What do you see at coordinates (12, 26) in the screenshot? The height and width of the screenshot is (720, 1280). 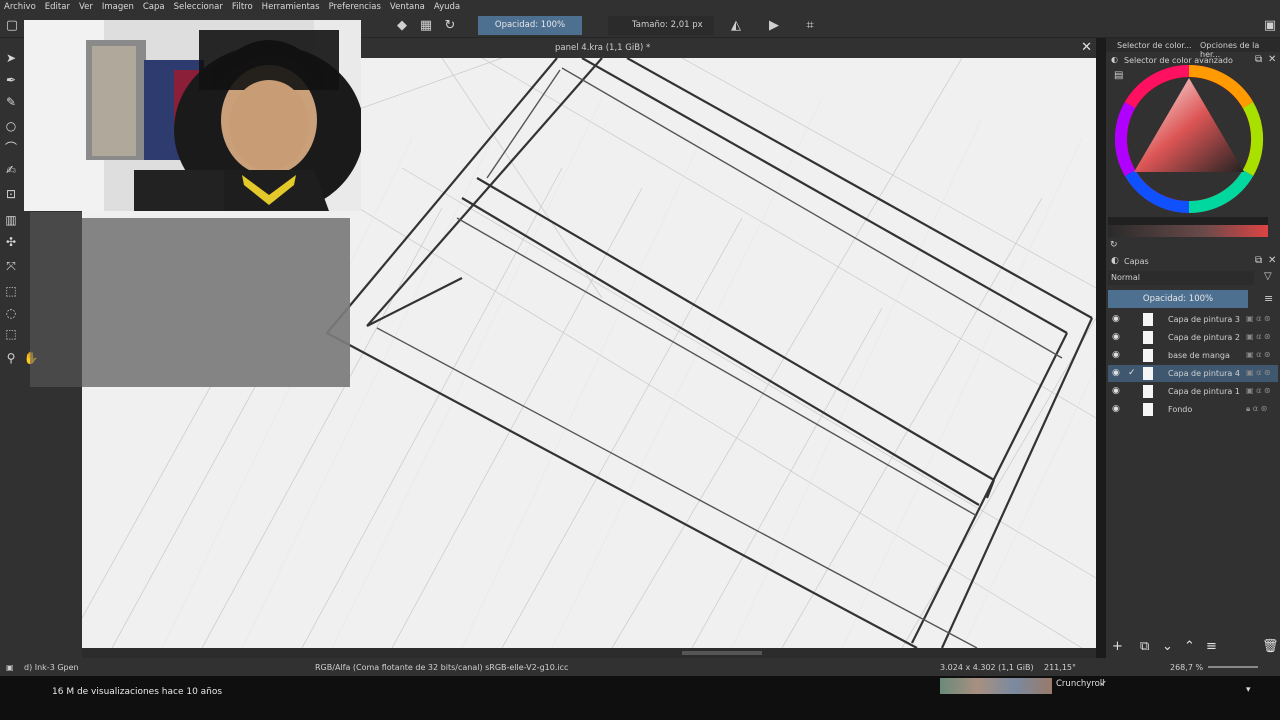 I see `new-document-icon: ▢` at bounding box center [12, 26].